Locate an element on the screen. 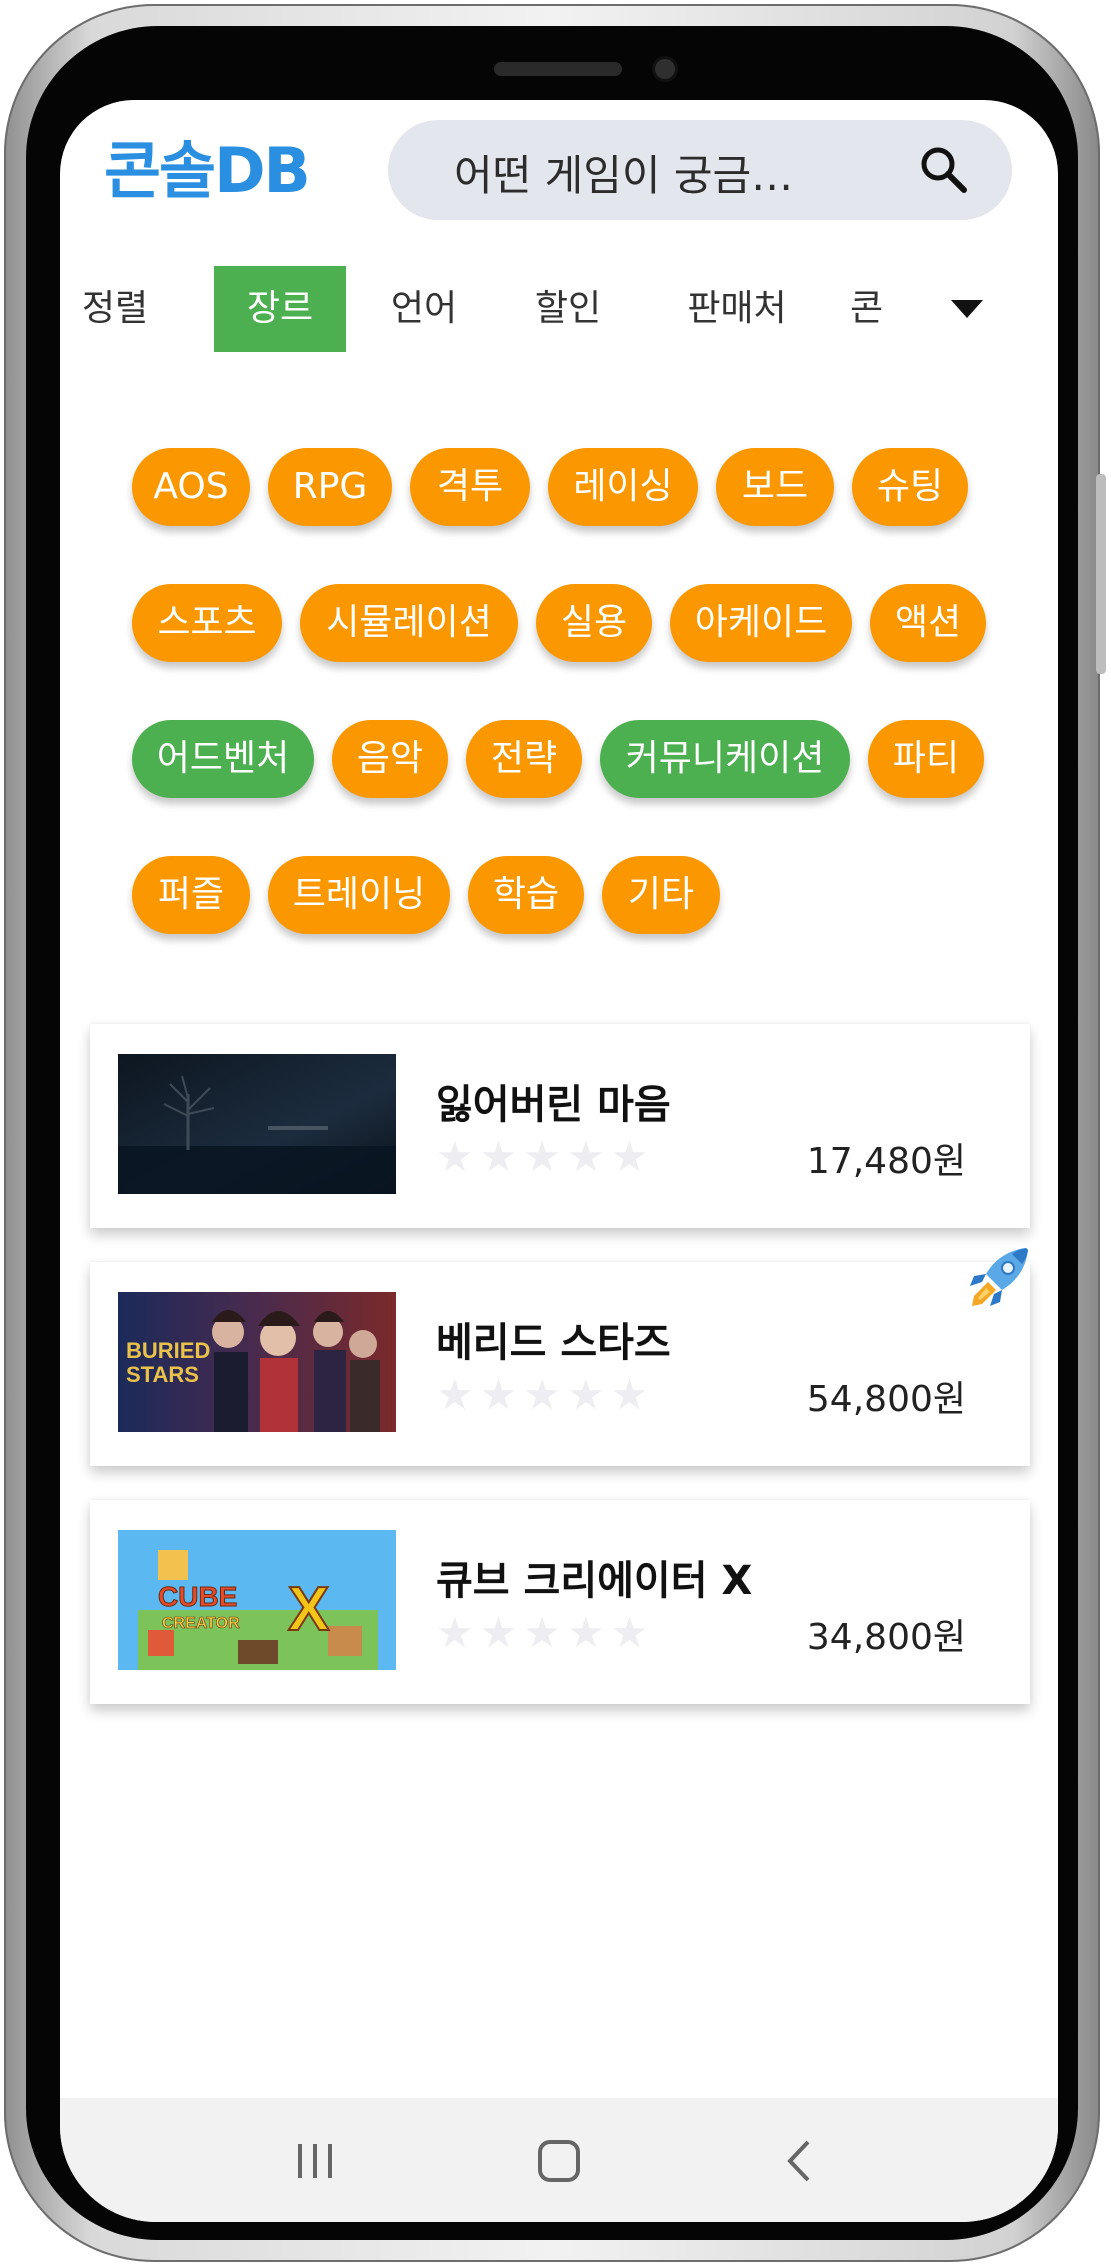 The image size is (1111, 2268). genre-chip-strategy: 전략 is located at coordinates (524, 759).